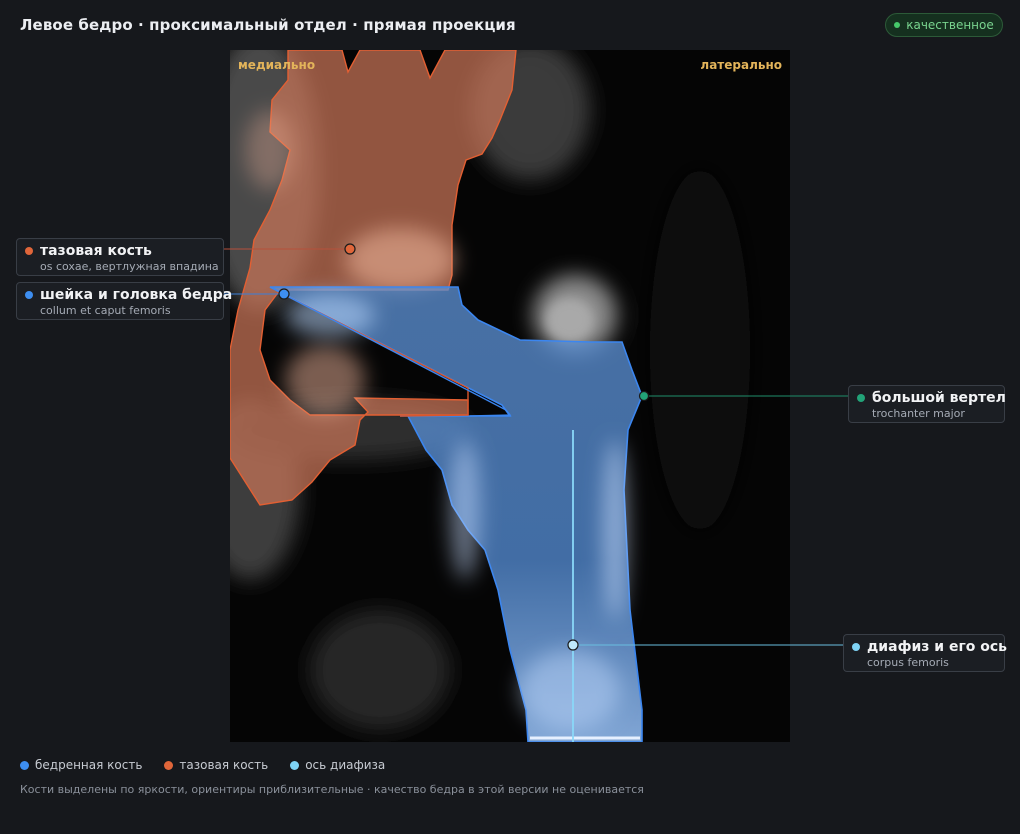 Image resolution: width=1020 pixels, height=834 pixels. Describe the element at coordinates (918, 413) in the screenshot. I see `callout-latin: trochanter major` at that location.